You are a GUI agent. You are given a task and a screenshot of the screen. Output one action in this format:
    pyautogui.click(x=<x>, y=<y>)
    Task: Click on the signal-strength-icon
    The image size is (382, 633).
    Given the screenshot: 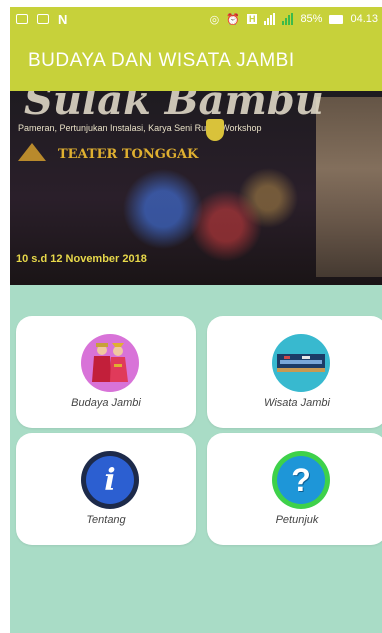 What is the action you would take?
    pyautogui.click(x=270, y=19)
    